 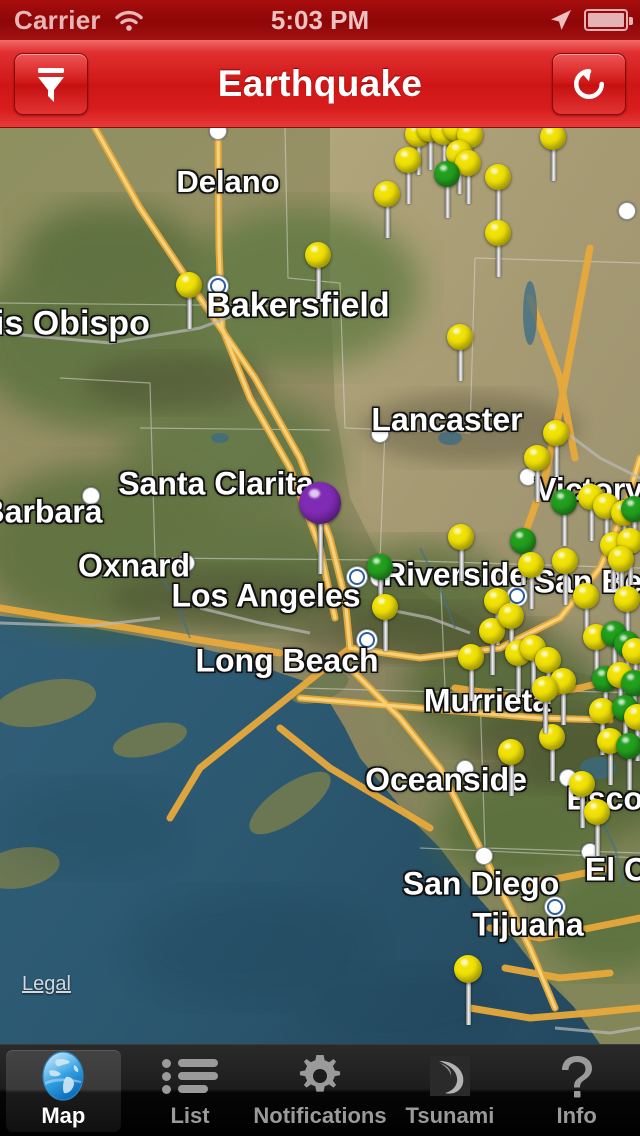 I want to click on city-label: Barbara, so click(x=51, y=511).